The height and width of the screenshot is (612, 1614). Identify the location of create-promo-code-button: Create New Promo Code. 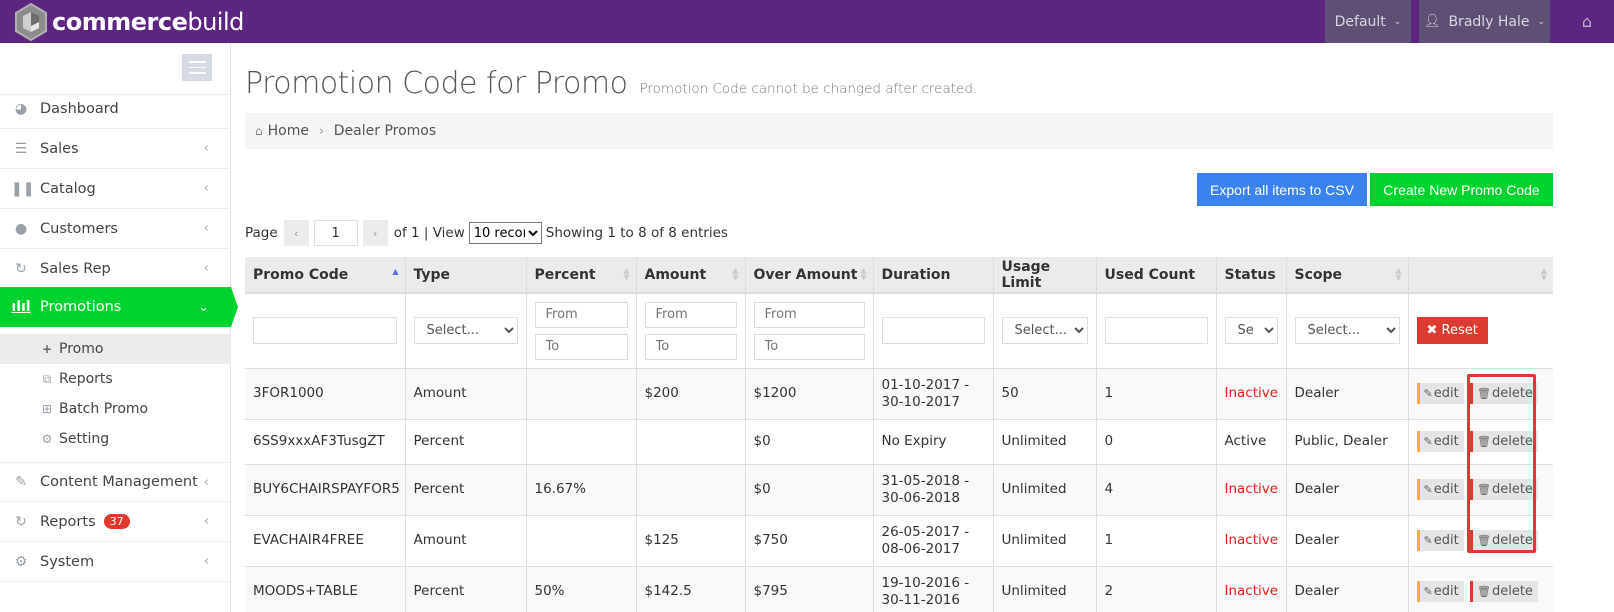
(1461, 189).